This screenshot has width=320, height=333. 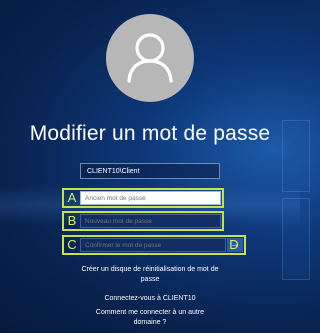 What do you see at coordinates (150, 299) in the screenshot?
I see `connect-to-machine-link: Connectez-vous à CLIENT10` at bounding box center [150, 299].